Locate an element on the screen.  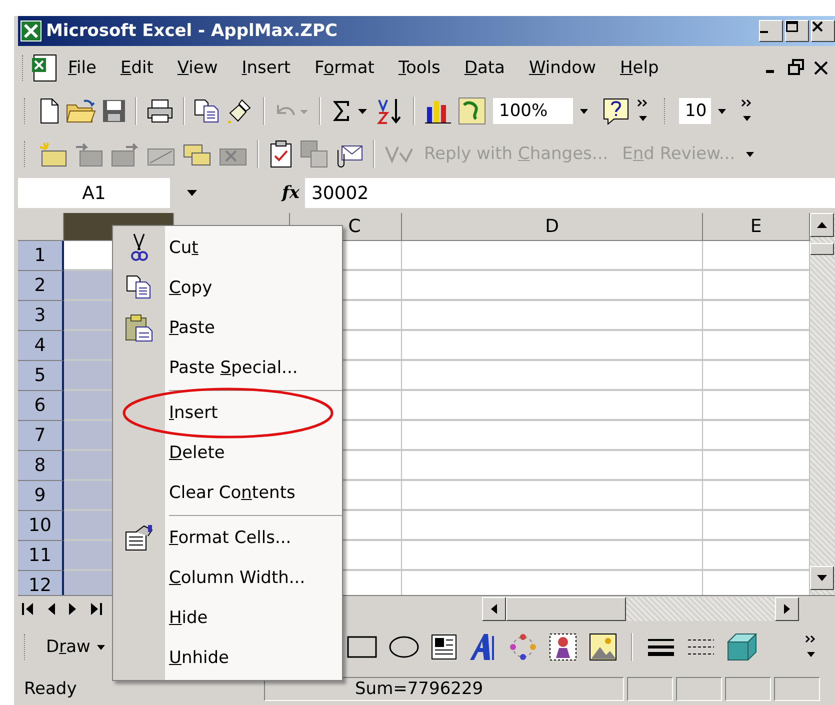
menu-item: Format is located at coordinates (344, 68).